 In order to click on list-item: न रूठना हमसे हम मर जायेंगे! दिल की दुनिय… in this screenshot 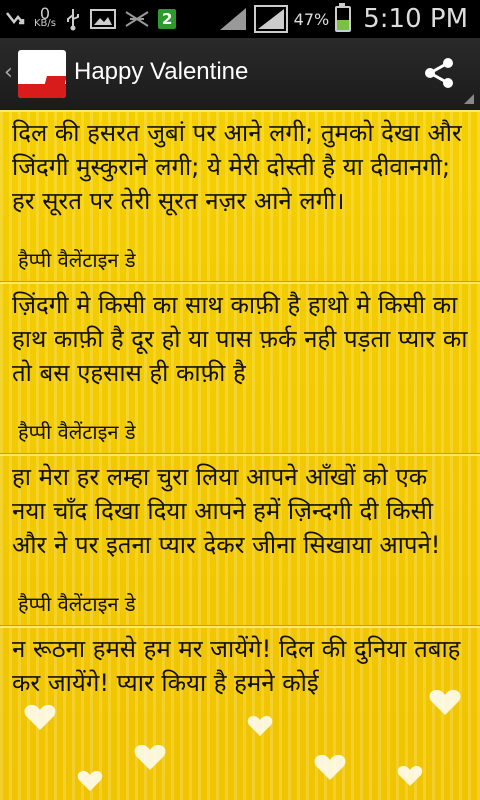, I will do `click(240, 666)`.